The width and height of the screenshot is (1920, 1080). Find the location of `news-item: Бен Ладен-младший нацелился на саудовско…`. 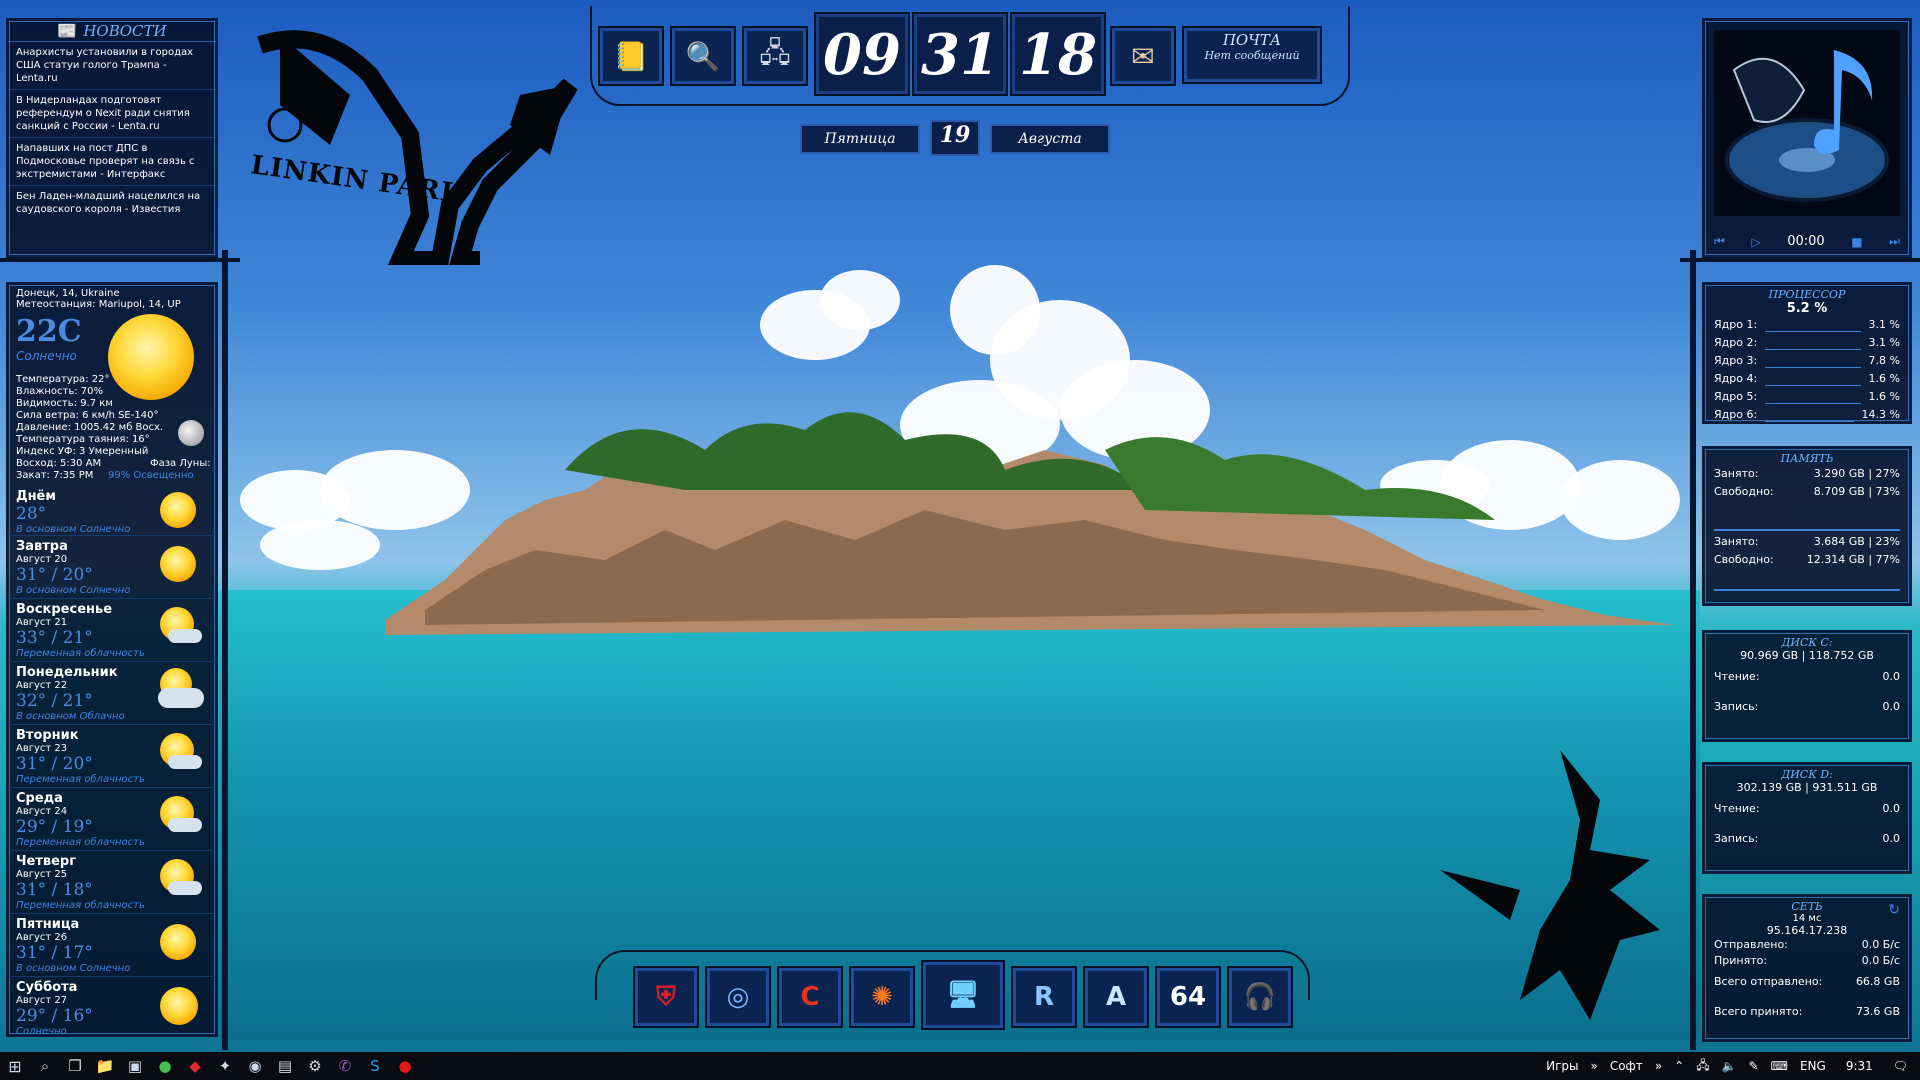

news-item: Бен Ладен-младший нацелился на саудовско… is located at coordinates (112, 203).